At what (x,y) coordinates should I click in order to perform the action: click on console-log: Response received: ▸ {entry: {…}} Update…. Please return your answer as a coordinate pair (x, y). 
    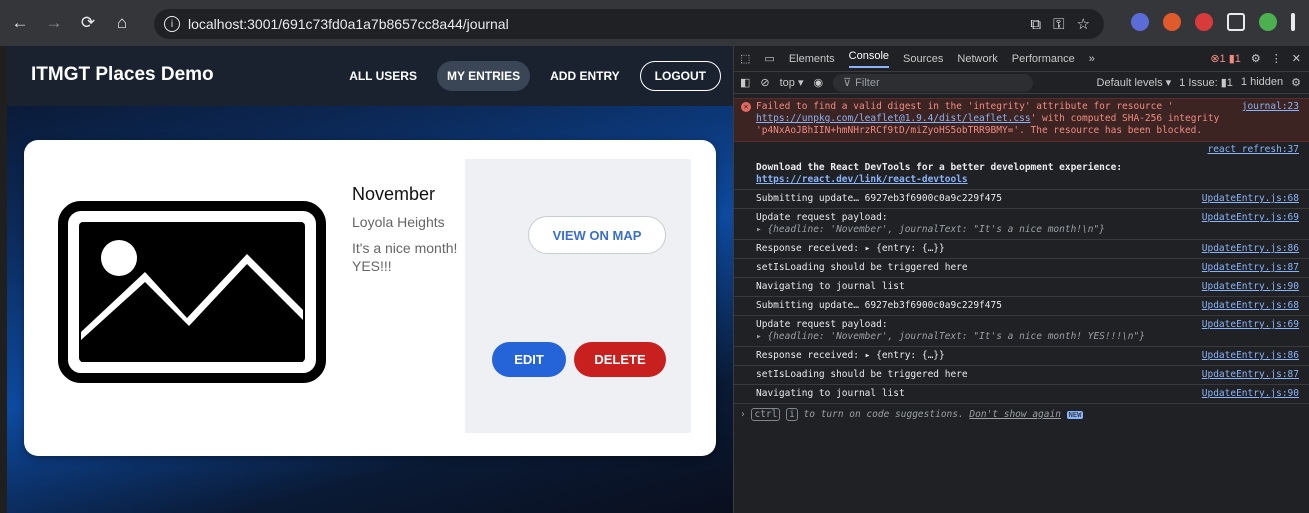
    Looking at the image, I should click on (1021, 249).